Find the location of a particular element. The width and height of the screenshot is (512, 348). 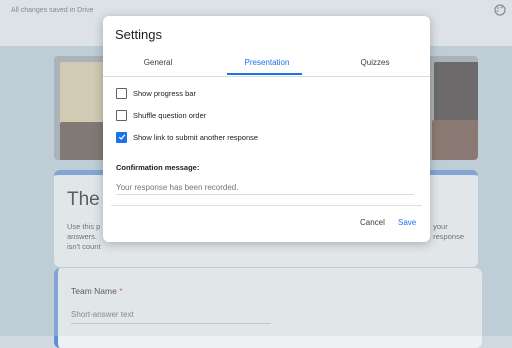

submit-another-checkbox is located at coordinates (121, 137).